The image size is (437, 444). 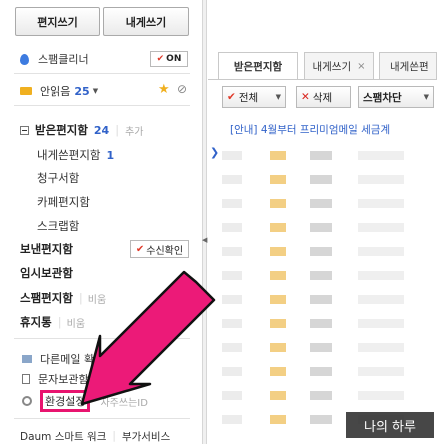 I want to click on gear-icon, so click(x=27, y=401).